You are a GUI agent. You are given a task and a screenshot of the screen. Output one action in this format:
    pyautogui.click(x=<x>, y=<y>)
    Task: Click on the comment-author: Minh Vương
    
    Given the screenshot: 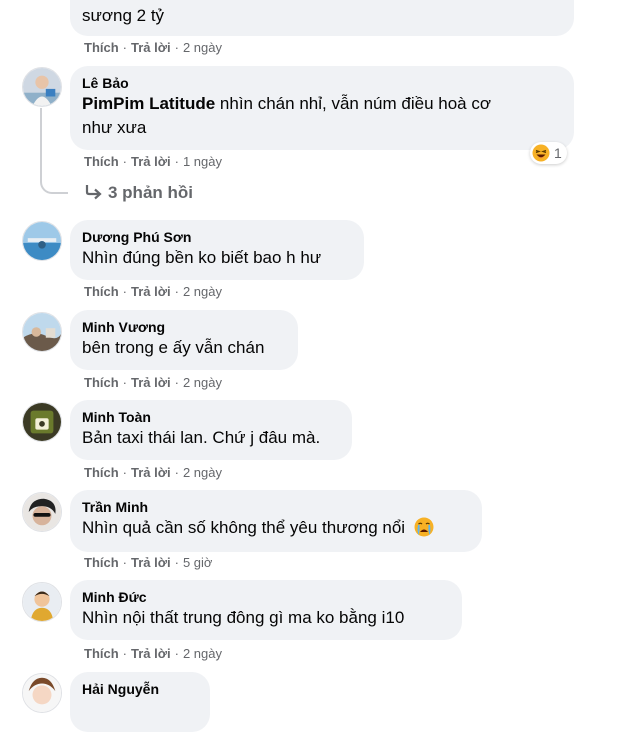 What is the action you would take?
    pyautogui.click(x=184, y=327)
    